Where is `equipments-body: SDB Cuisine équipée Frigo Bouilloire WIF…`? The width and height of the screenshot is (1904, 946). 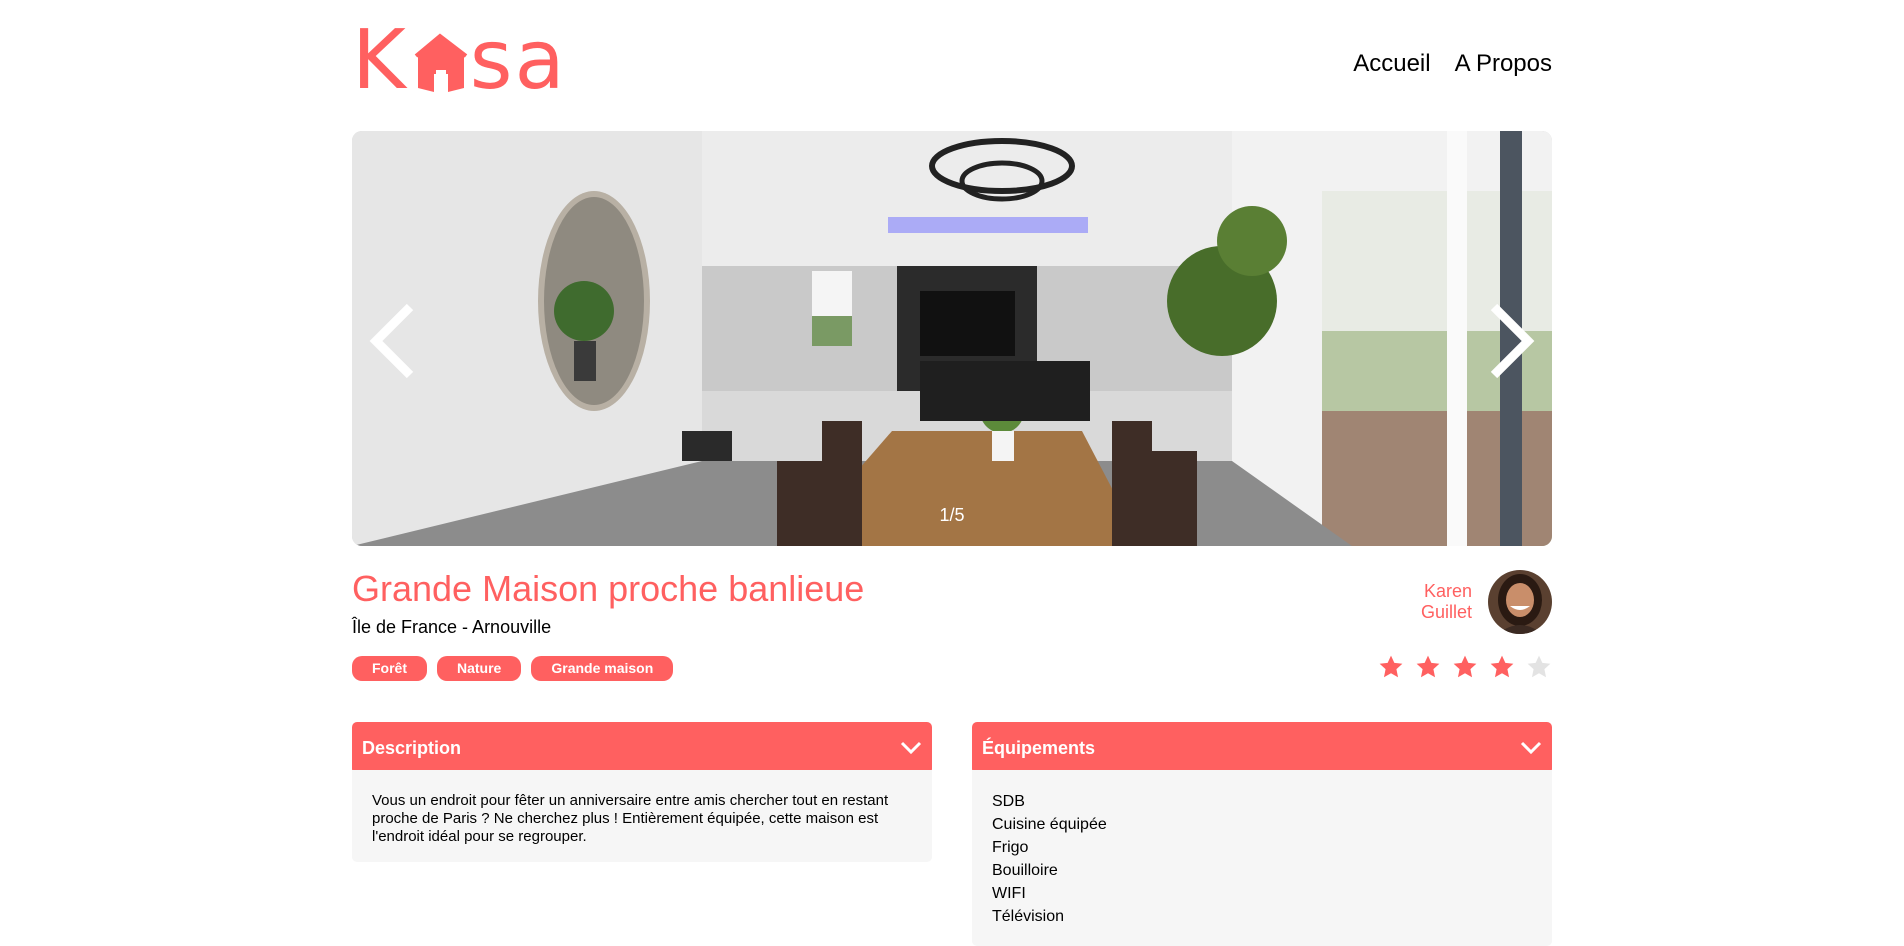
equipments-body: SDB Cuisine équipée Frigo Bouilloire WIF… is located at coordinates (1262, 858).